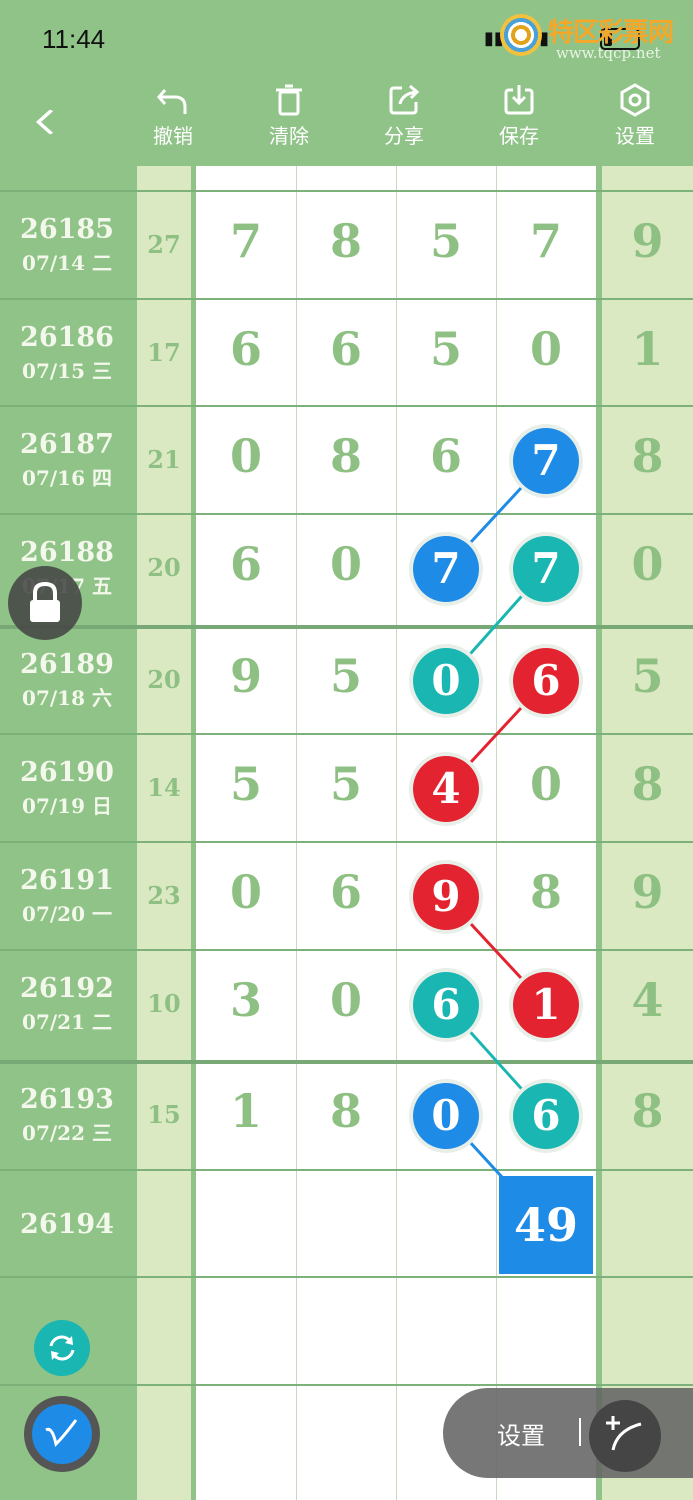 The height and width of the screenshot is (1500, 693). What do you see at coordinates (496, 843) in the screenshot?
I see `trend-lines` at bounding box center [496, 843].